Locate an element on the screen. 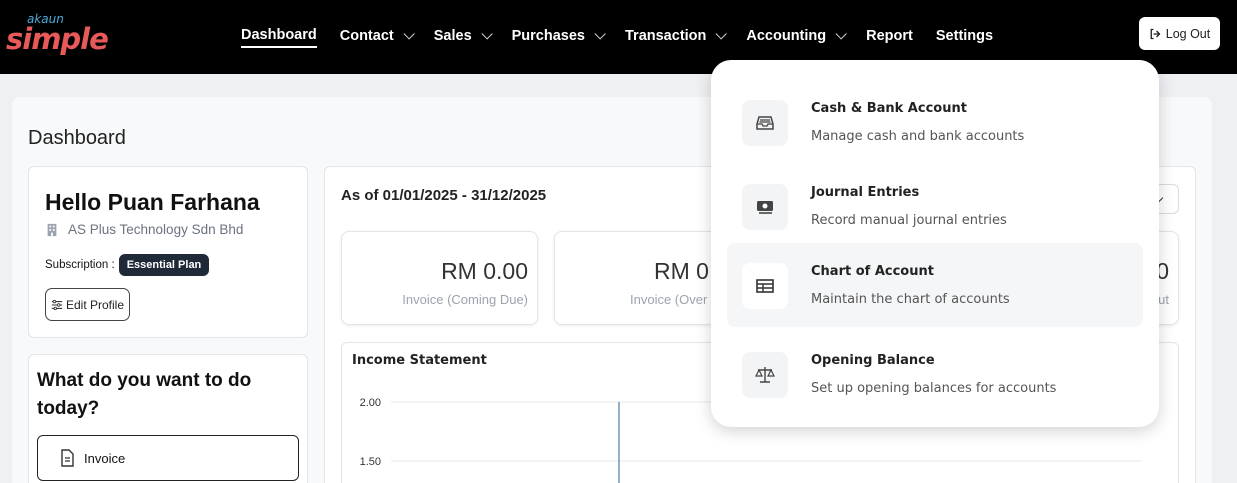 The image size is (1237, 483). nav-purchases: Purchases is located at coordinates (559, 36).